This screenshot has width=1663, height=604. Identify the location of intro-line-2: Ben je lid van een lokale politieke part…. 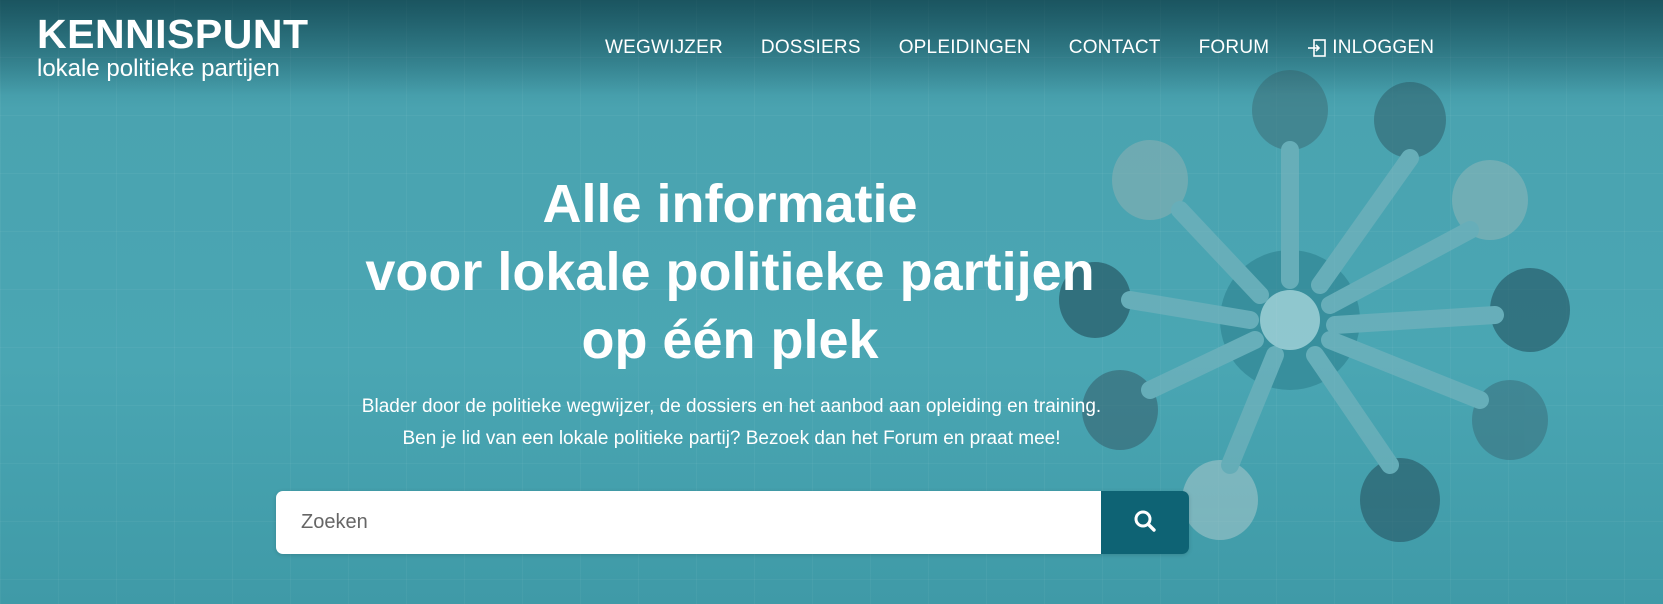
(731, 438).